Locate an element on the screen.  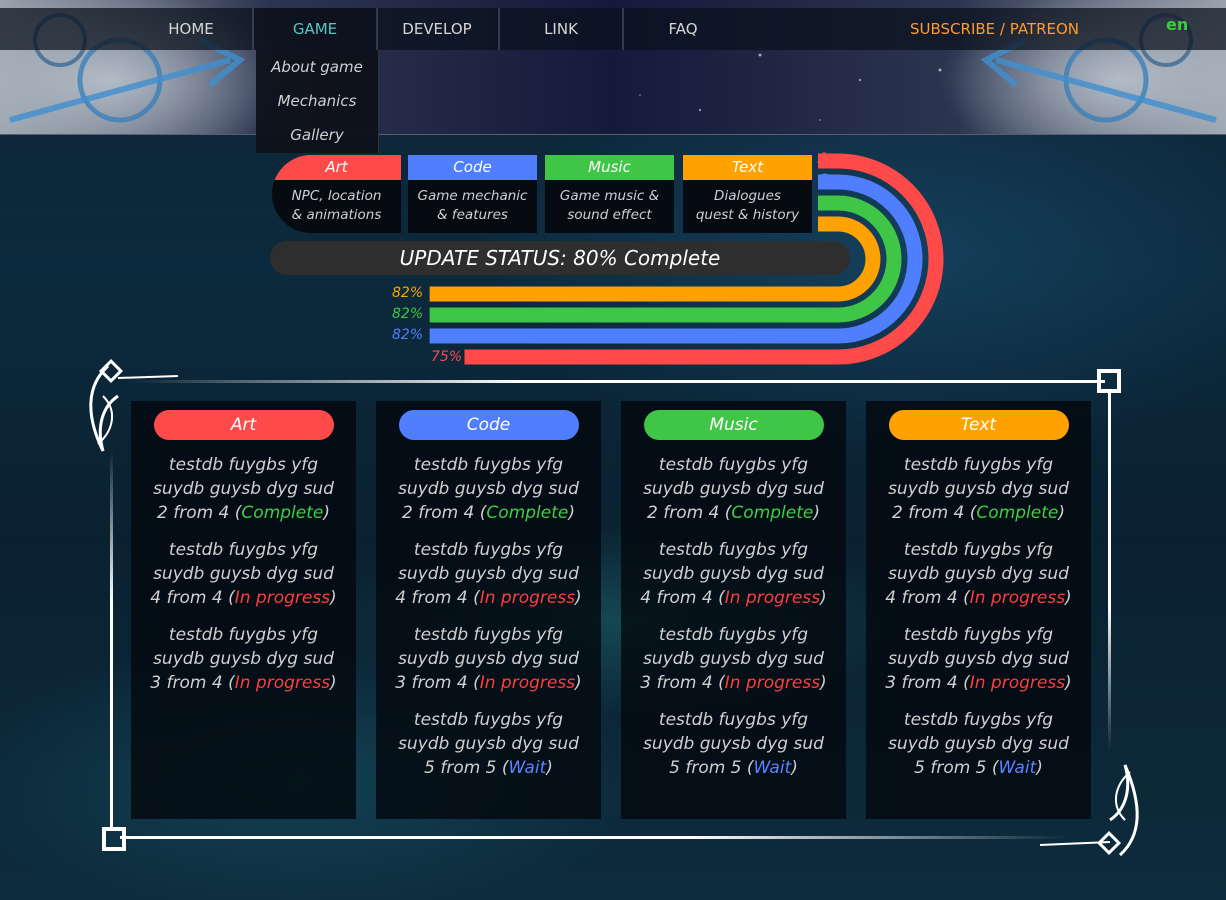
panel-title-pill: Code is located at coordinates (488, 425).